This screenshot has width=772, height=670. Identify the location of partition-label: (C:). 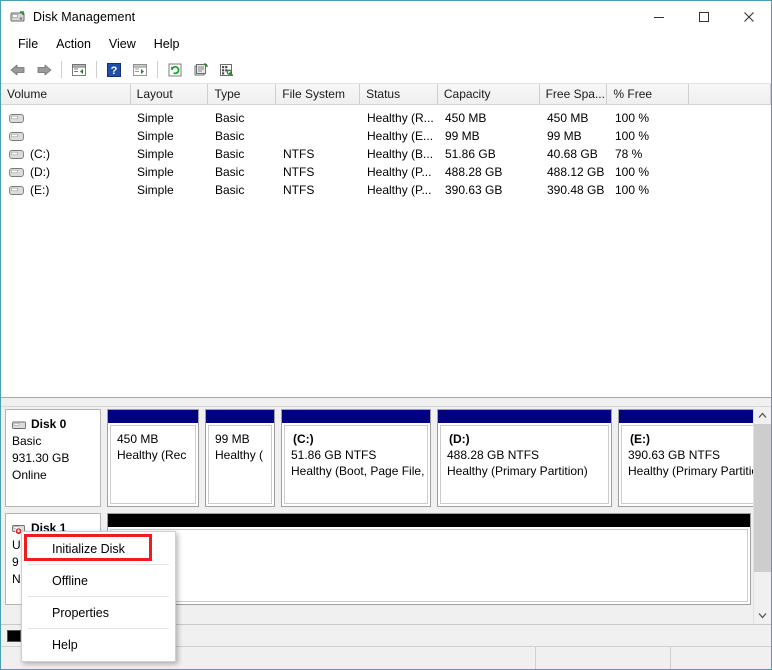
(303, 439).